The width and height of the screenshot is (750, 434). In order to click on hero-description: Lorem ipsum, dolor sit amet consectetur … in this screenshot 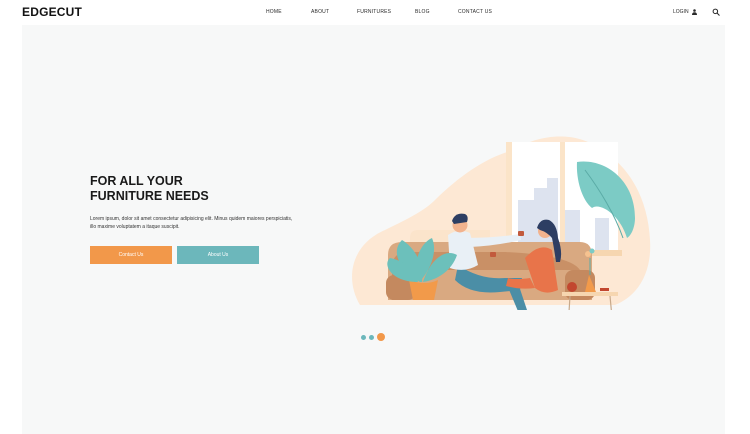, I will do `click(191, 223)`.